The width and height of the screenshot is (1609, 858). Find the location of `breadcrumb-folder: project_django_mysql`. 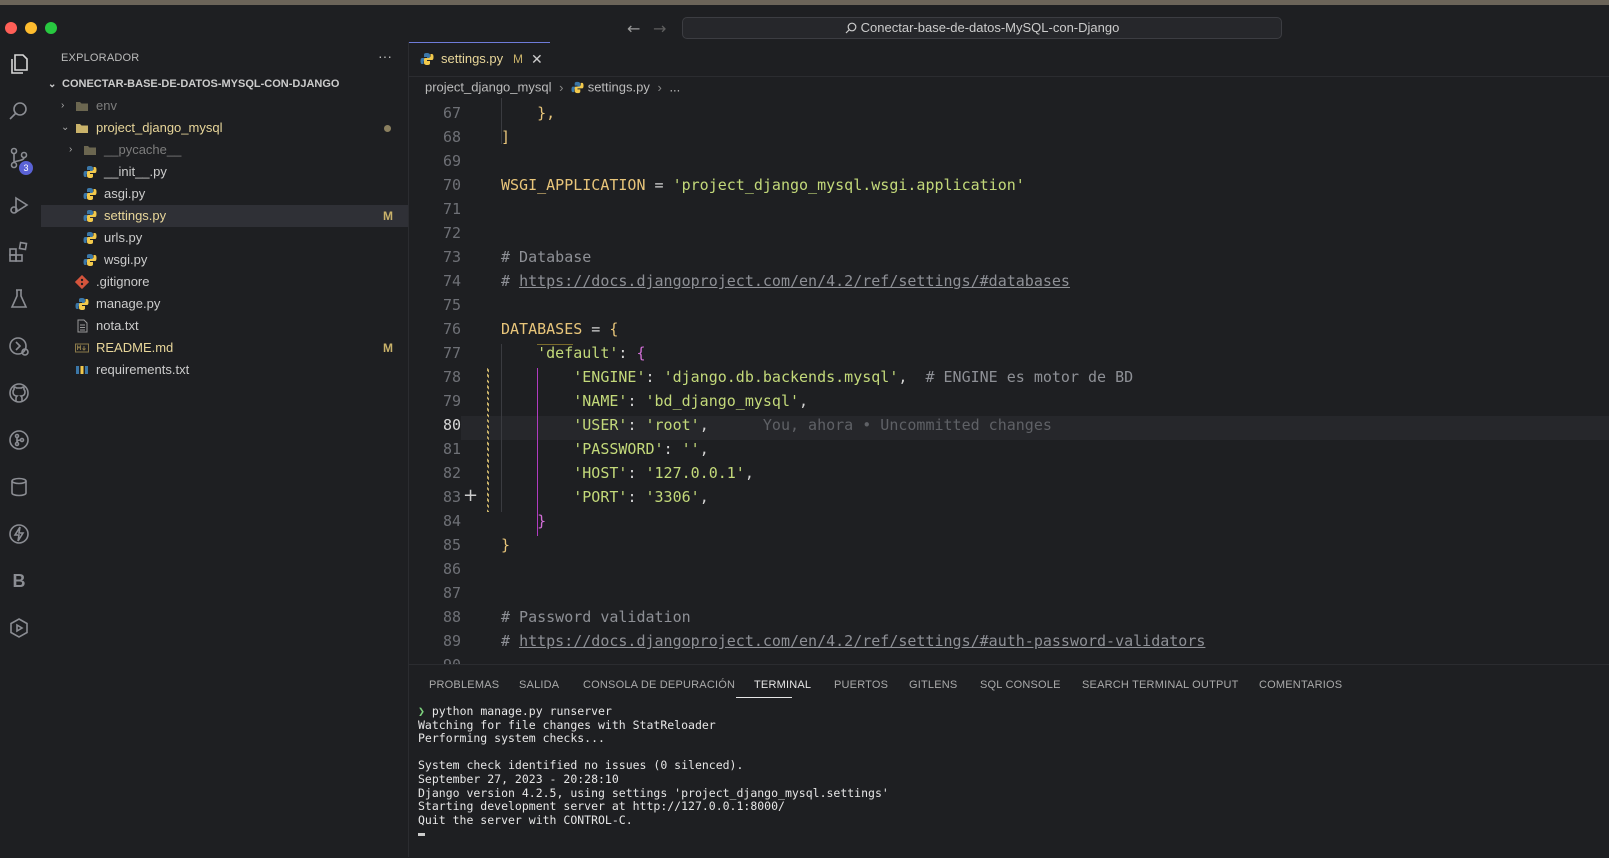

breadcrumb-folder: project_django_mysql is located at coordinates (488, 87).